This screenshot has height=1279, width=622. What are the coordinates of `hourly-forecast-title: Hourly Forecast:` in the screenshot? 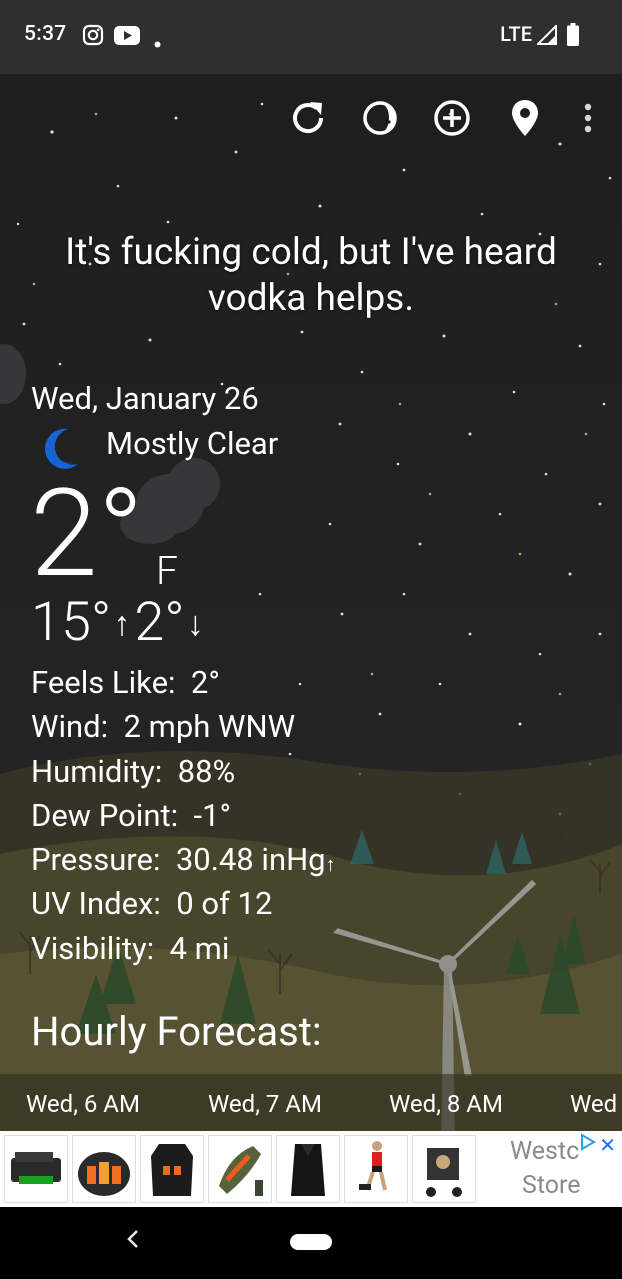 It's located at (176, 1031).